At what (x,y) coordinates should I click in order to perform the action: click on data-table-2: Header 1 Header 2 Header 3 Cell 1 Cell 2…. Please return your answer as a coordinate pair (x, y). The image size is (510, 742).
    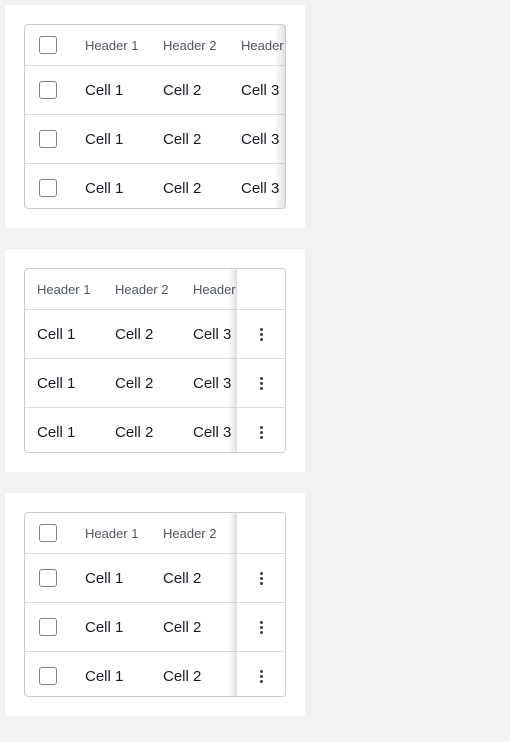
    Looking at the image, I should click on (155, 360).